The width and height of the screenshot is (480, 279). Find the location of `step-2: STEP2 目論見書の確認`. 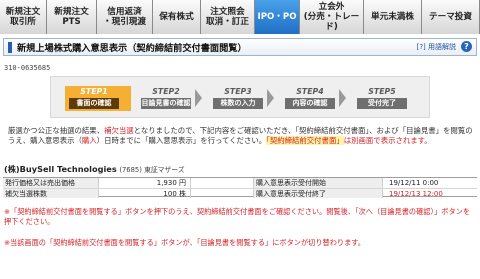

step-2: STEP2 目論見書の確認 is located at coordinates (170, 98).